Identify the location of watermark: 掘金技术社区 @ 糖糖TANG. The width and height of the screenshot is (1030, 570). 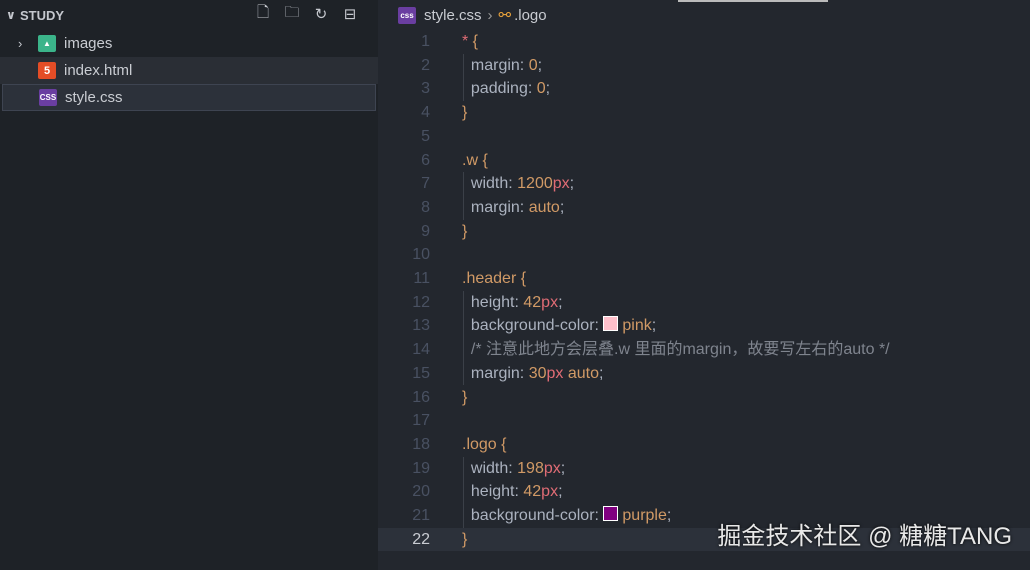
(864, 536).